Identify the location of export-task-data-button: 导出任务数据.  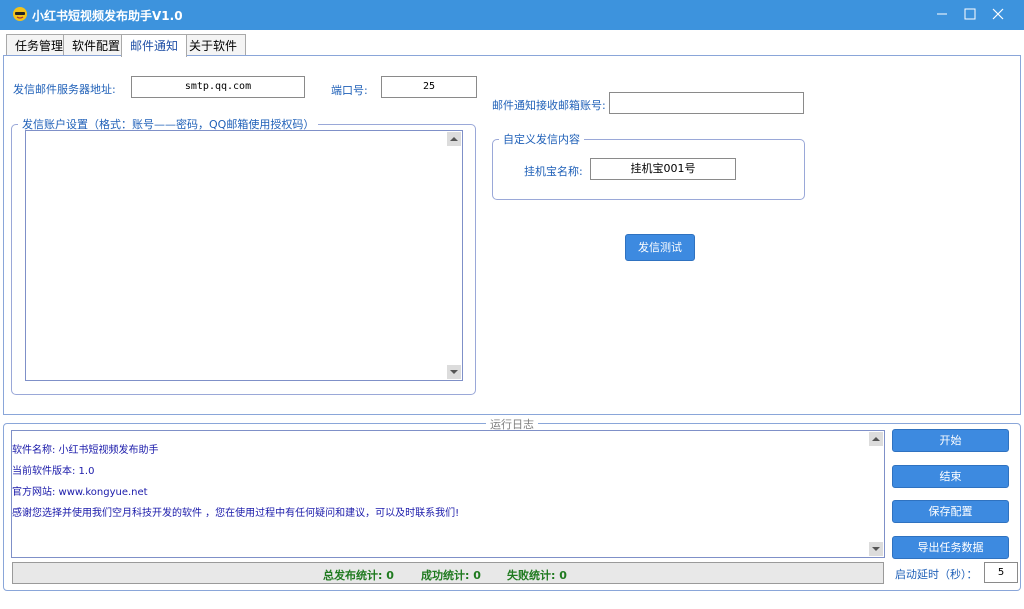
(950, 547).